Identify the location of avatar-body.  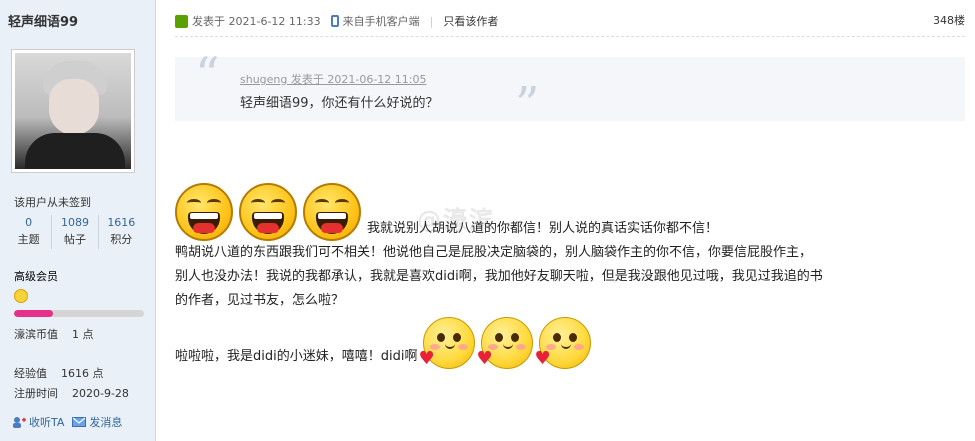
(75, 151).